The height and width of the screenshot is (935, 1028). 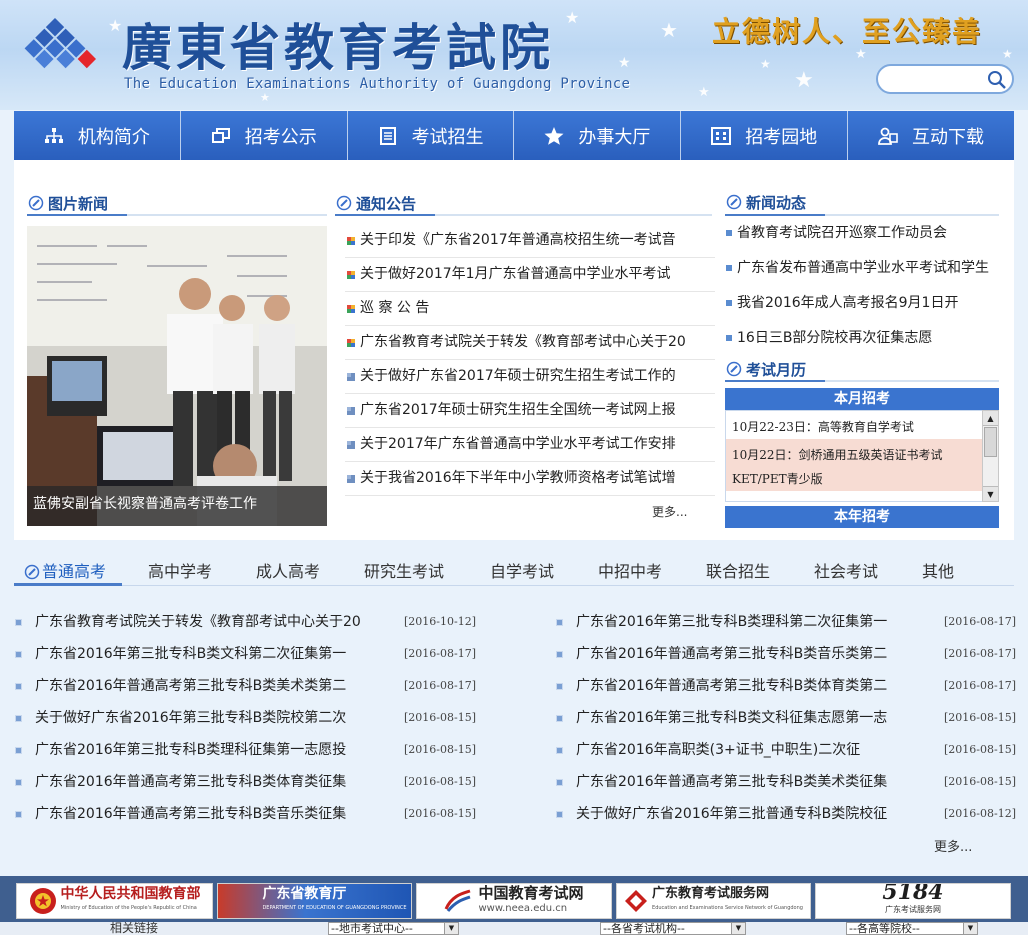 What do you see at coordinates (250, 654) in the screenshot?
I see `table-row: 广东省2016年第三批专科B类文科第二次征集第一 [2016-08-17]` at bounding box center [250, 654].